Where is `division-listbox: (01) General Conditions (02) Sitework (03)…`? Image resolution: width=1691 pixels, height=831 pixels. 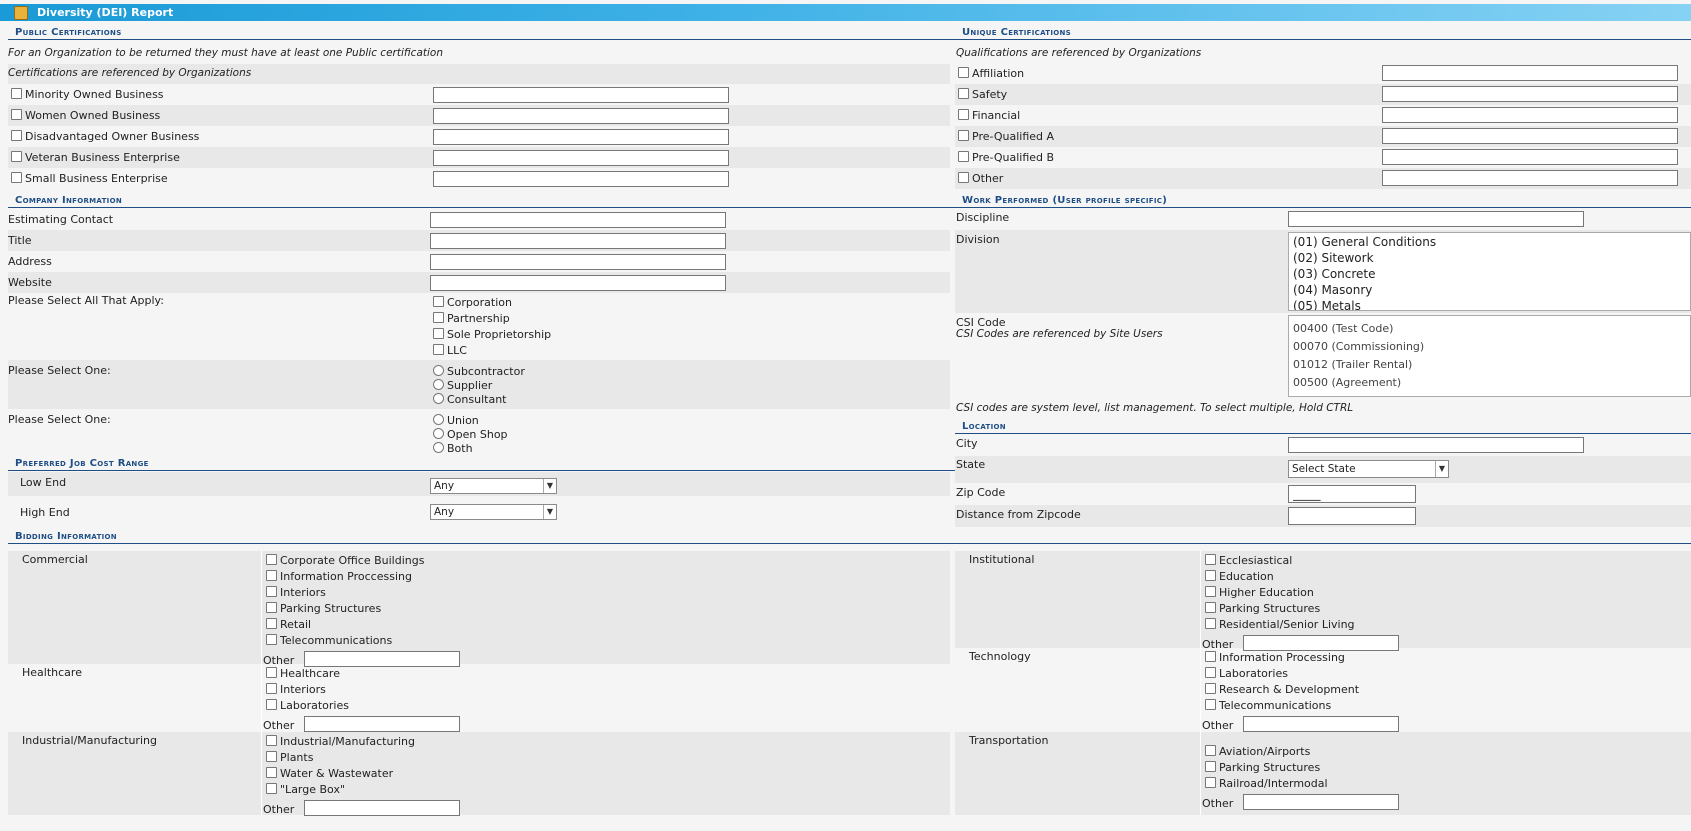 division-listbox: (01) General Conditions (02) Sitework (03)… is located at coordinates (1489, 271).